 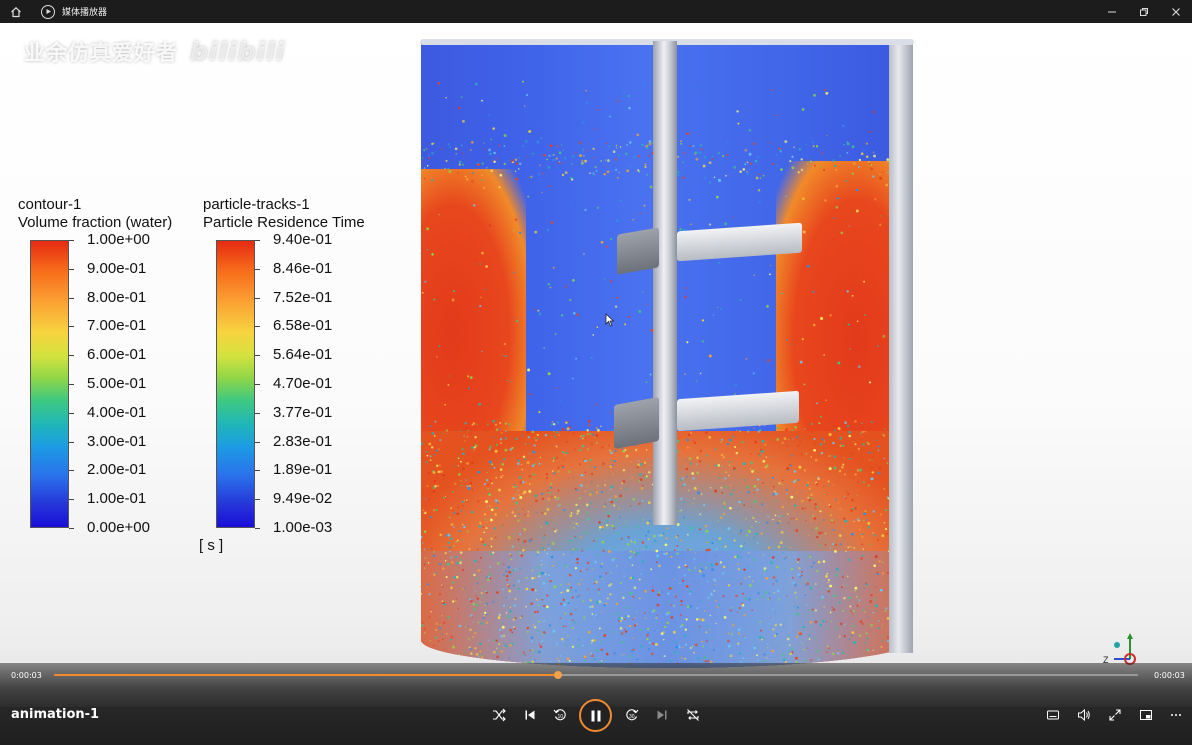 I want to click on skip-previous-icon, so click(x=530, y=715).